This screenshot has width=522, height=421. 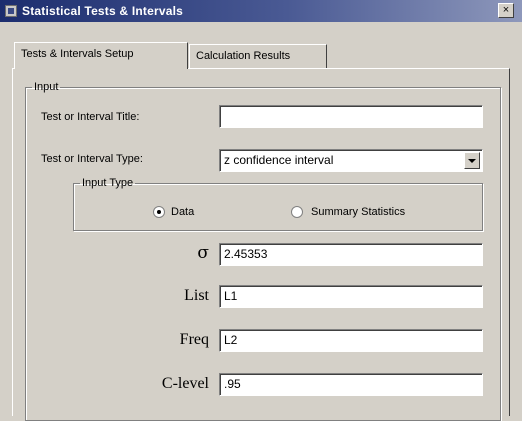 What do you see at coordinates (351, 296) in the screenshot?
I see `list-input: L1` at bounding box center [351, 296].